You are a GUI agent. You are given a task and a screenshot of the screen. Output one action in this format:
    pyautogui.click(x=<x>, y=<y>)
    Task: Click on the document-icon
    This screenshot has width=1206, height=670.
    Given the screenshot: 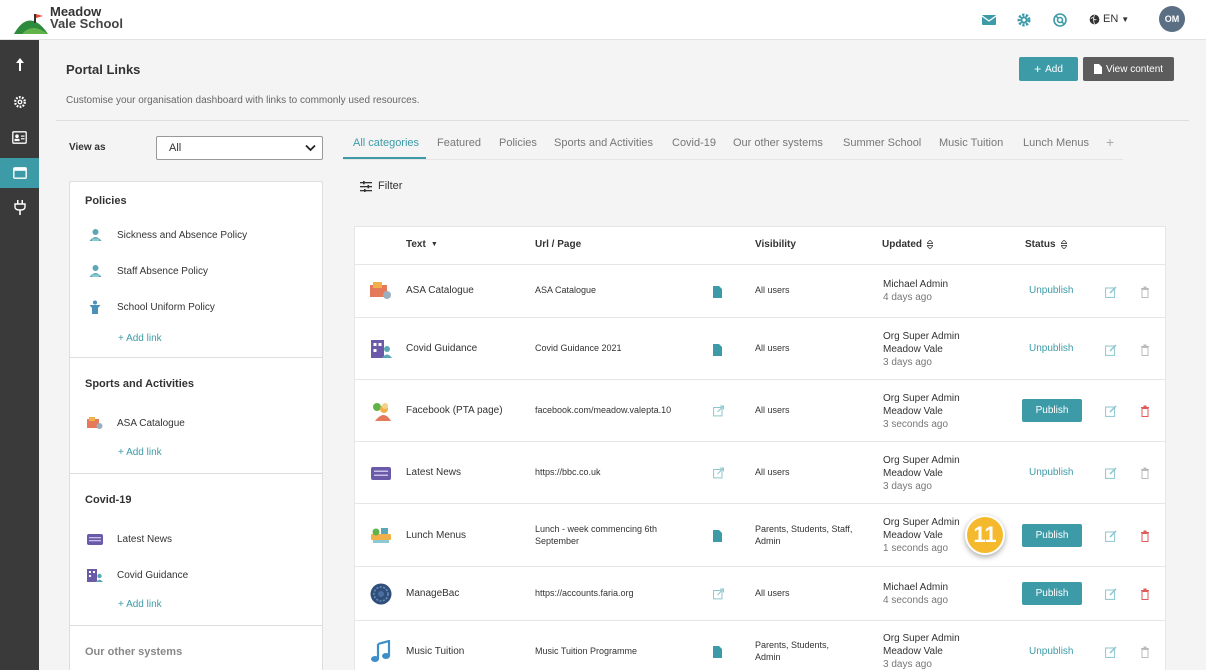 What is the action you would take?
    pyautogui.click(x=1097, y=69)
    